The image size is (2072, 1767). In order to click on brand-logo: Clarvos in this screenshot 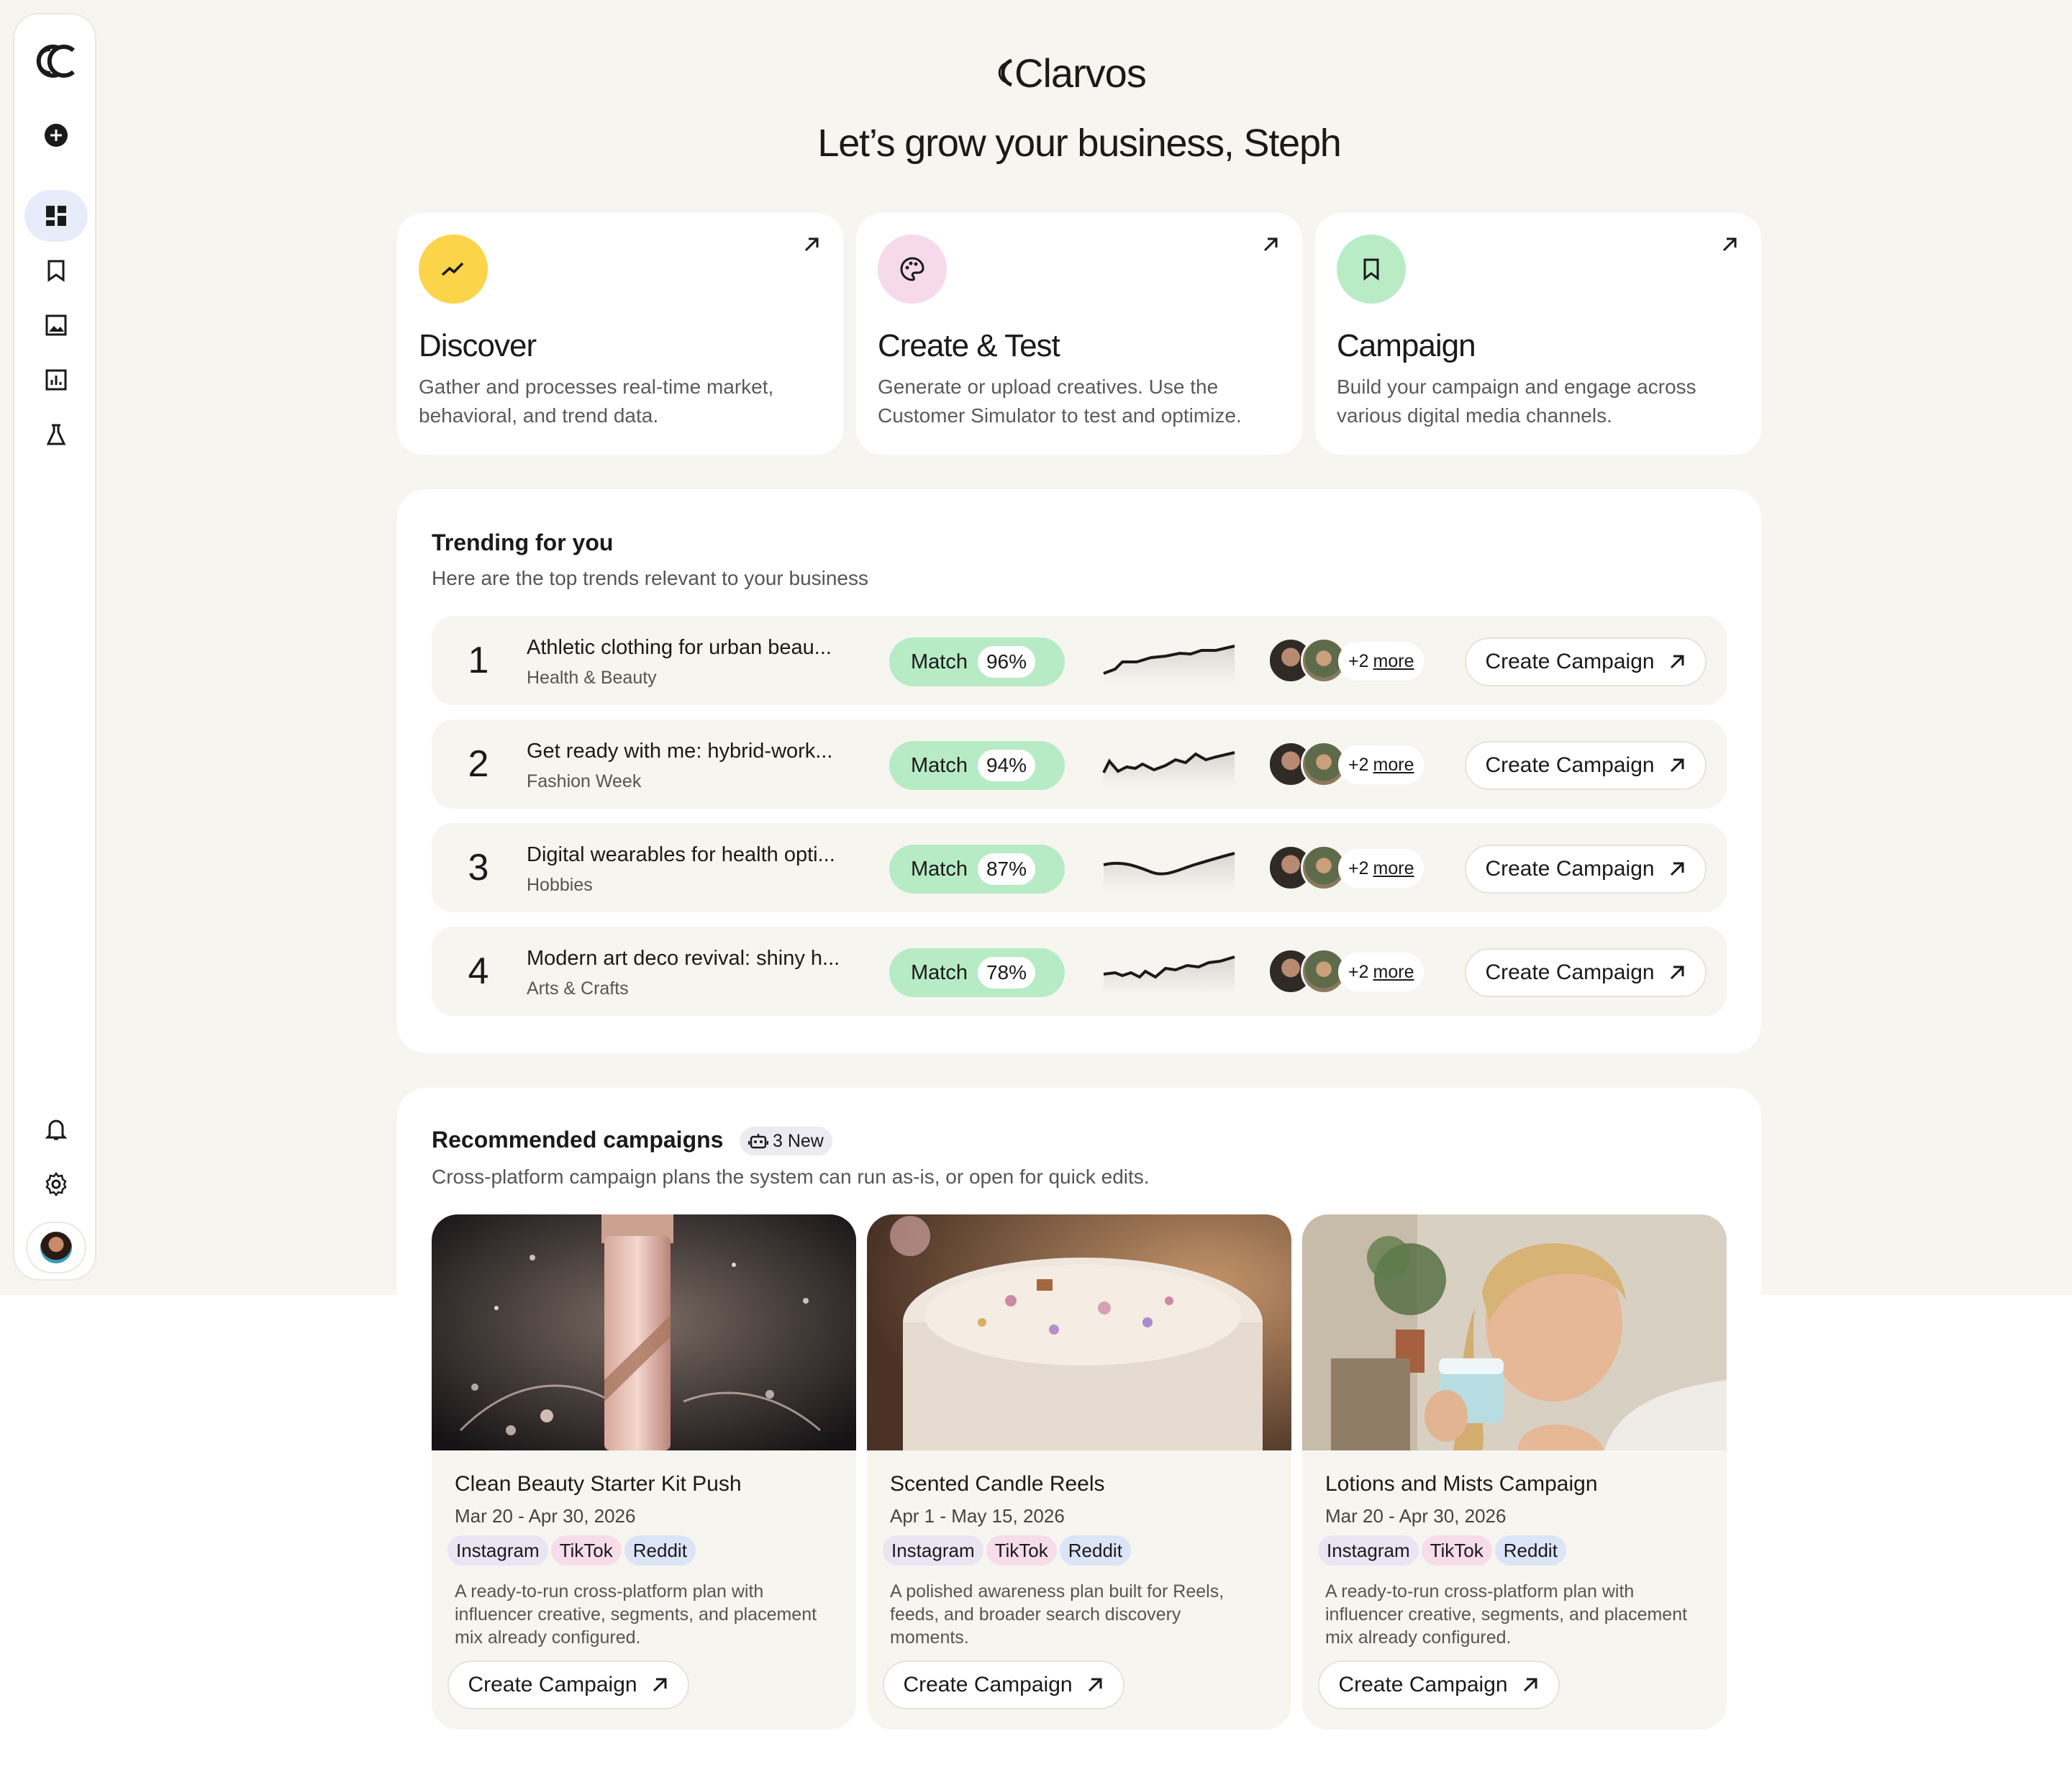, I will do `click(1079, 72)`.